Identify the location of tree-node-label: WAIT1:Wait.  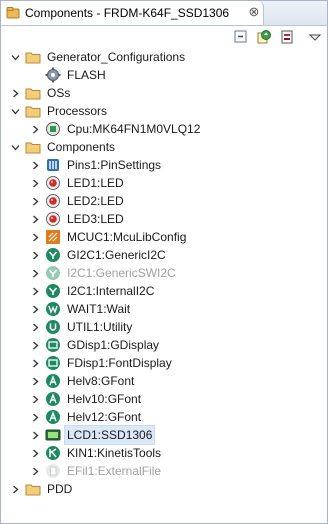
(99, 309).